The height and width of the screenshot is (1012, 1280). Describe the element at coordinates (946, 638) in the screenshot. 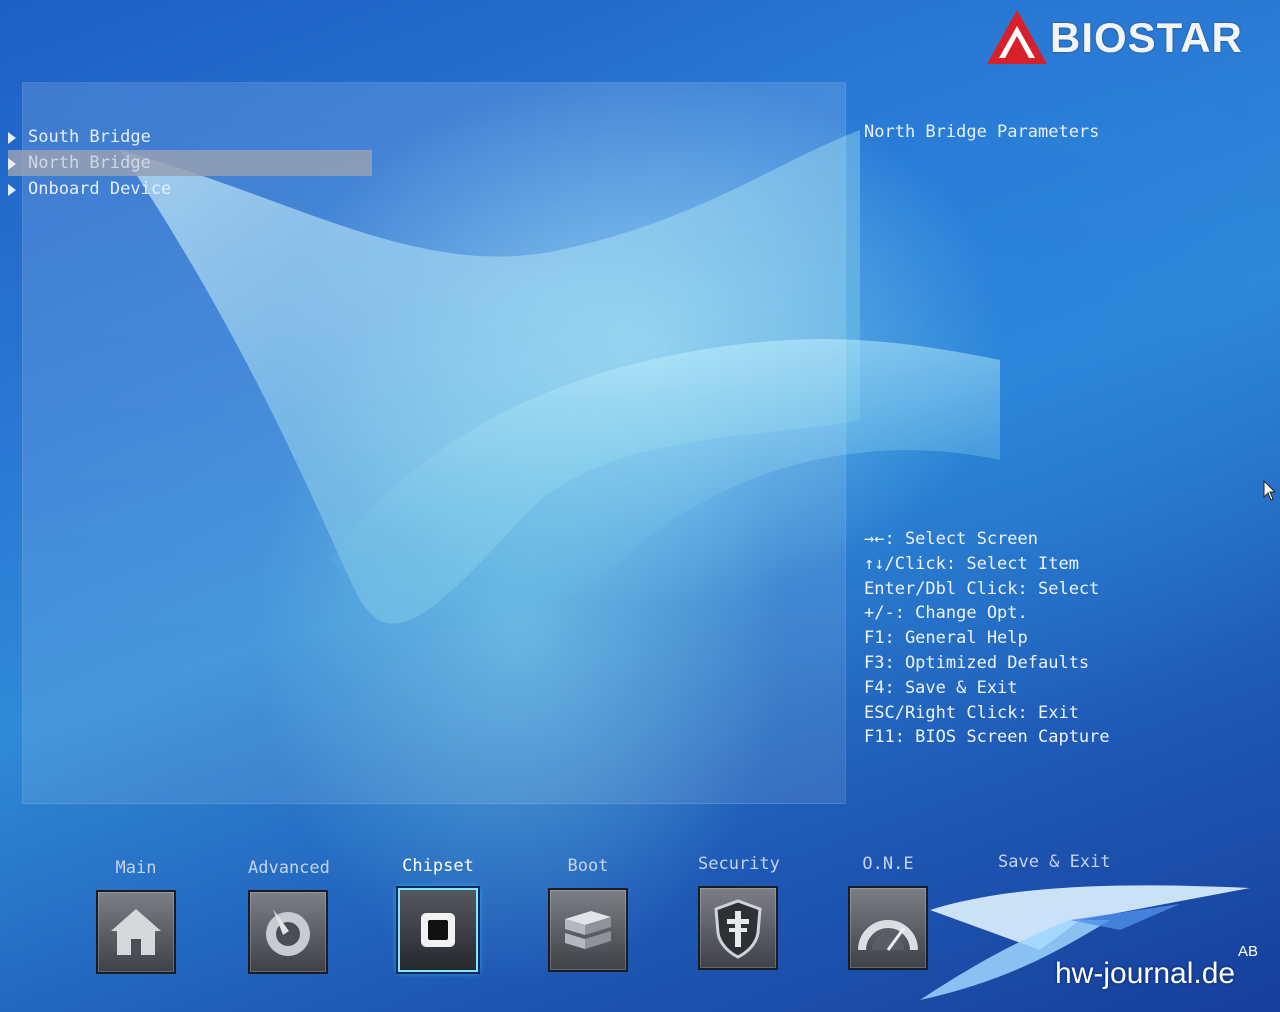

I see `key-hint: F1: General Help` at that location.